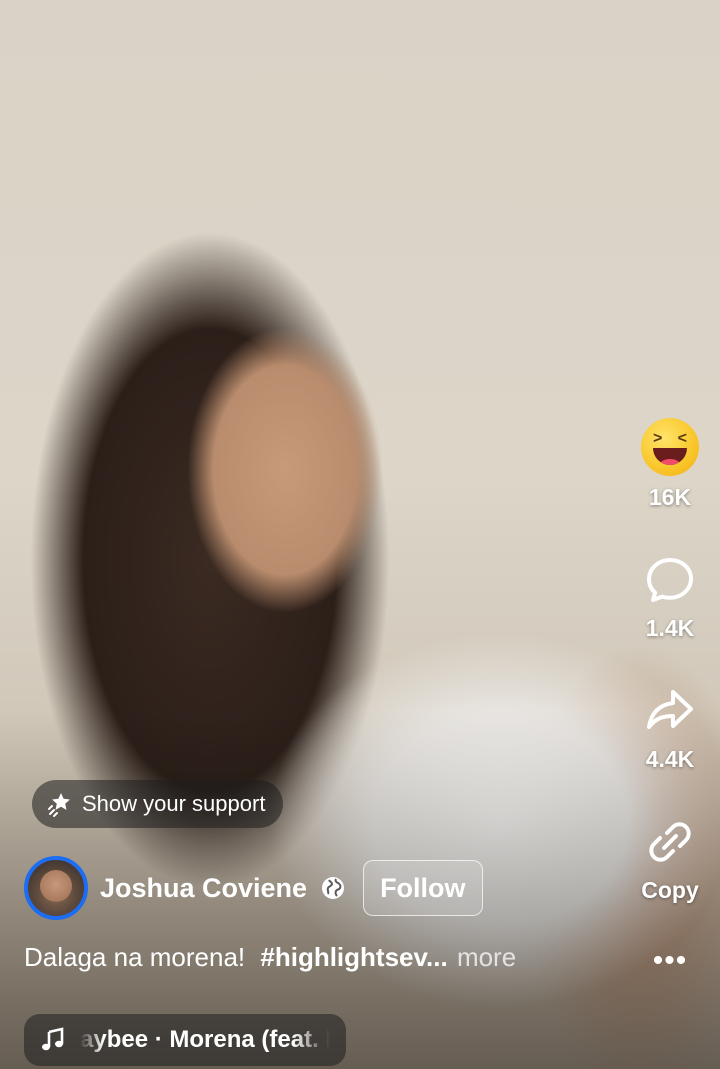 The height and width of the screenshot is (1069, 720). What do you see at coordinates (486, 957) in the screenshot?
I see `caption-more-link: more` at bounding box center [486, 957].